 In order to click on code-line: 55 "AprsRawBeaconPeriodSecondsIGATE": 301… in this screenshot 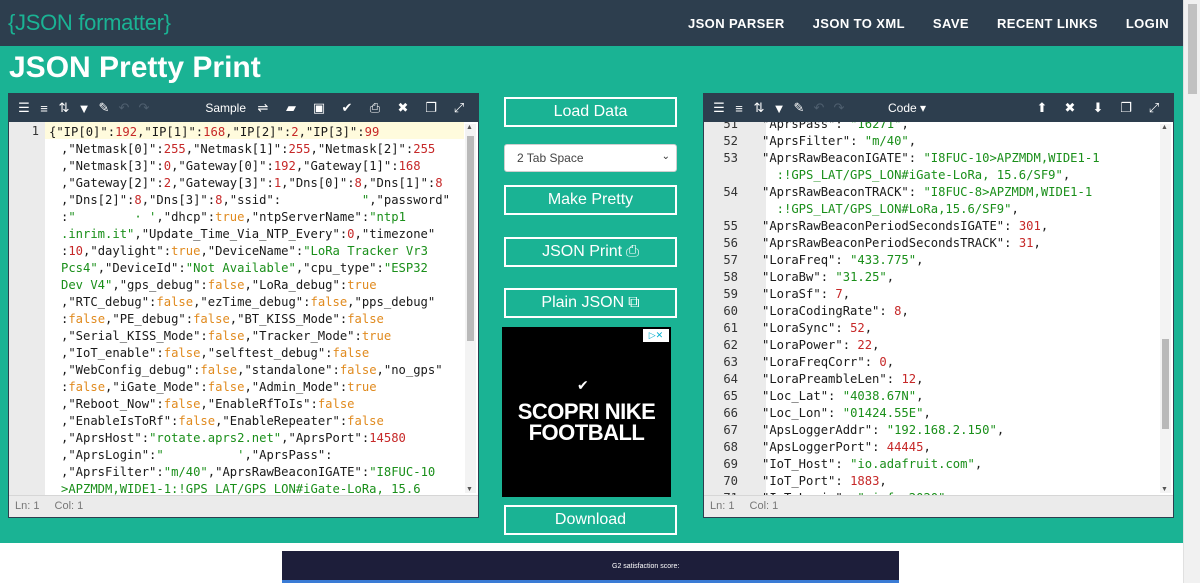, I will do `click(934, 226)`.